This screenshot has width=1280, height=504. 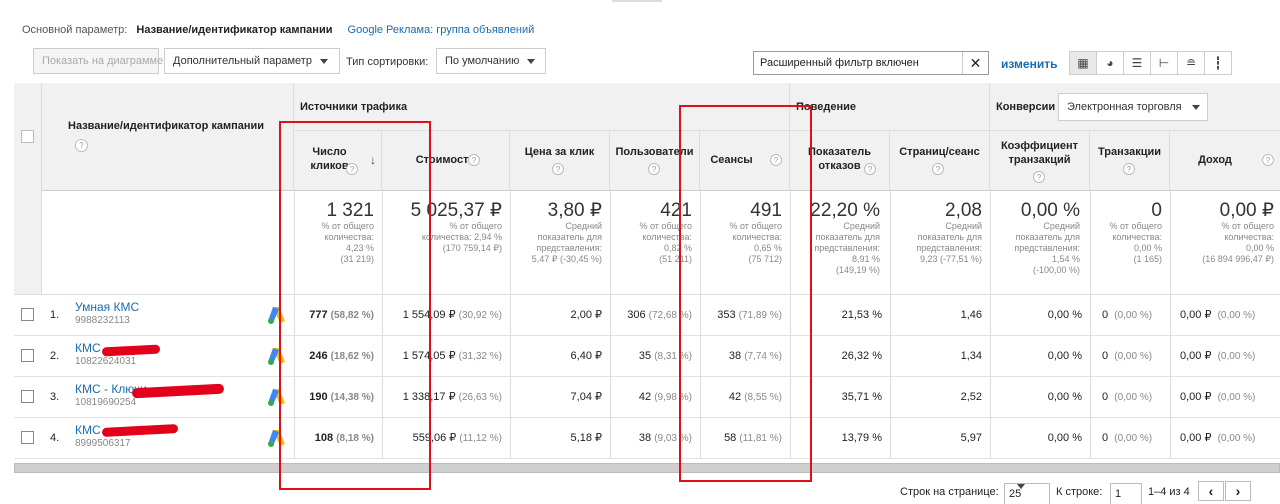 What do you see at coordinates (55, 438) in the screenshot?
I see `row-number: 4.` at bounding box center [55, 438].